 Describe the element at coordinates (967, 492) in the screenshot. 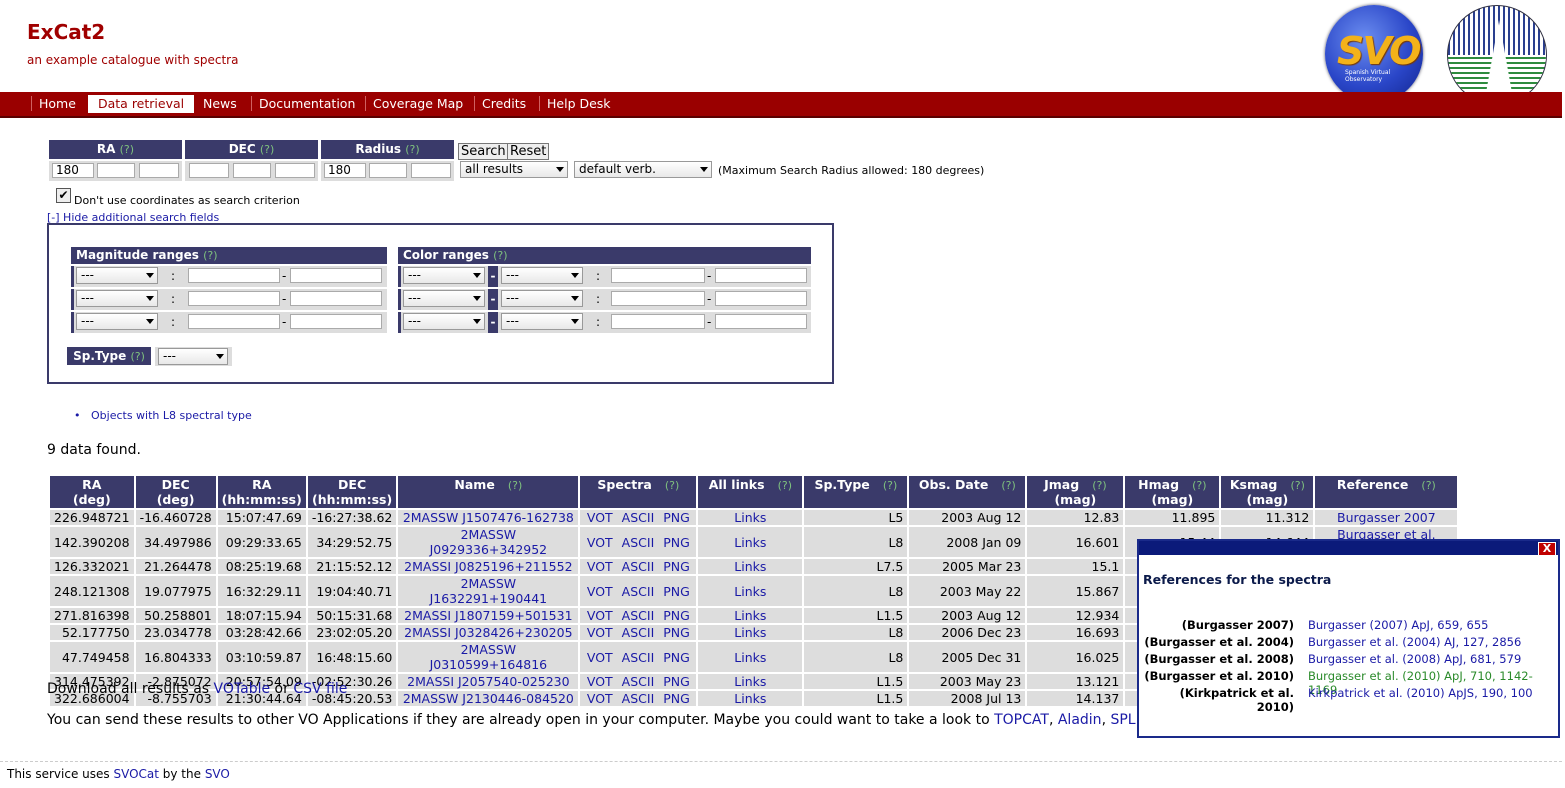

I see `column-header: Obs. Date (?)` at that location.